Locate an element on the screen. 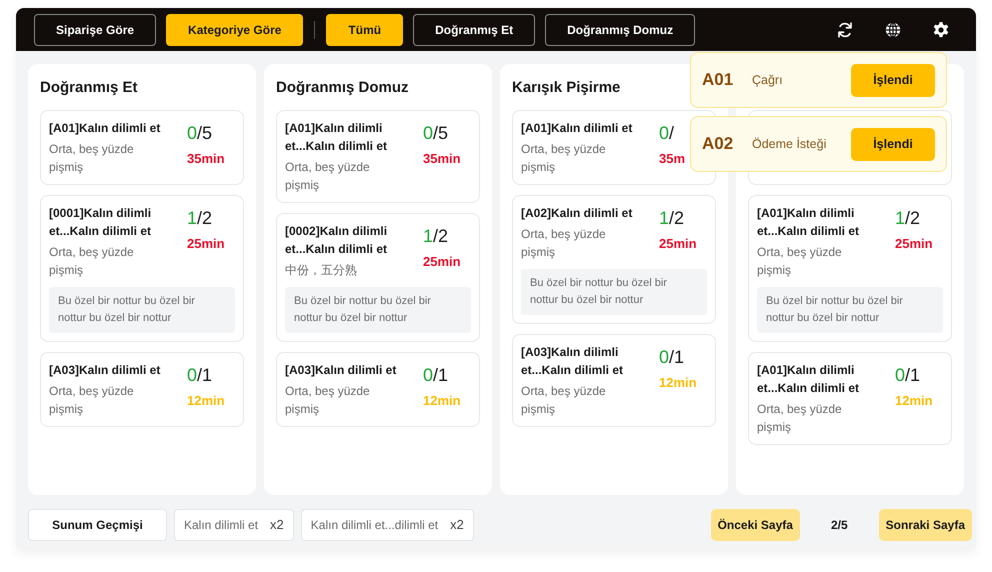  notification-message: Ödeme İsteği is located at coordinates (790, 144).